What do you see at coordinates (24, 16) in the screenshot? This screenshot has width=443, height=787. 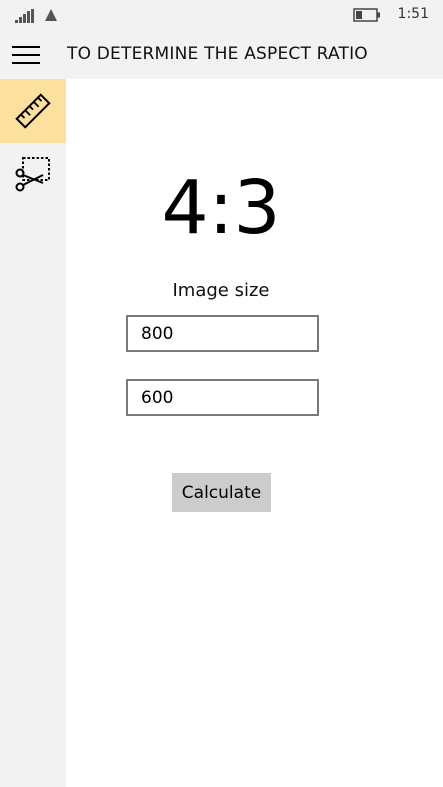 I see `signal-strength-icon` at bounding box center [24, 16].